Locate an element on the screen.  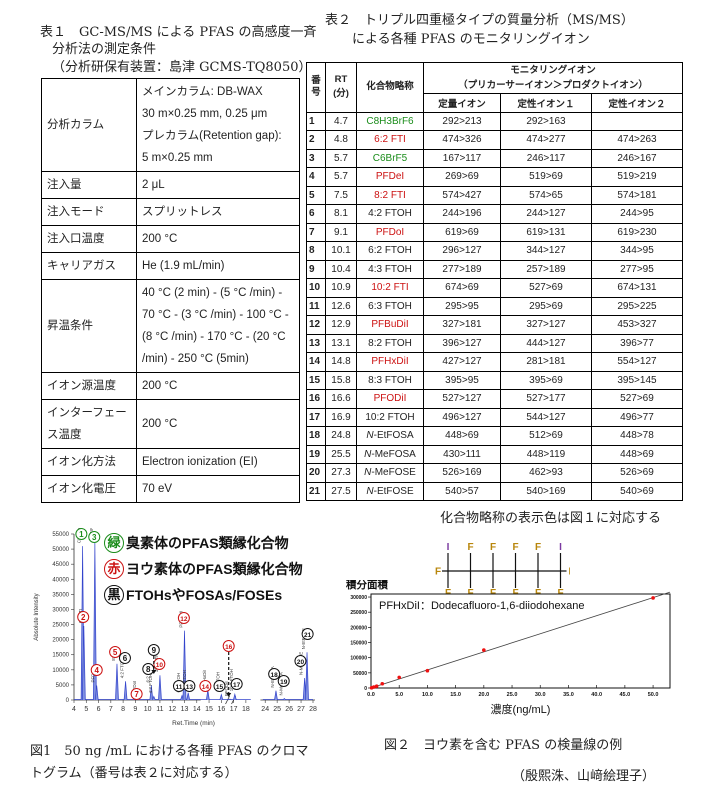
figure1-caption-line2: トグラム（番号は表２に対応する） is located at coordinates (134, 773).